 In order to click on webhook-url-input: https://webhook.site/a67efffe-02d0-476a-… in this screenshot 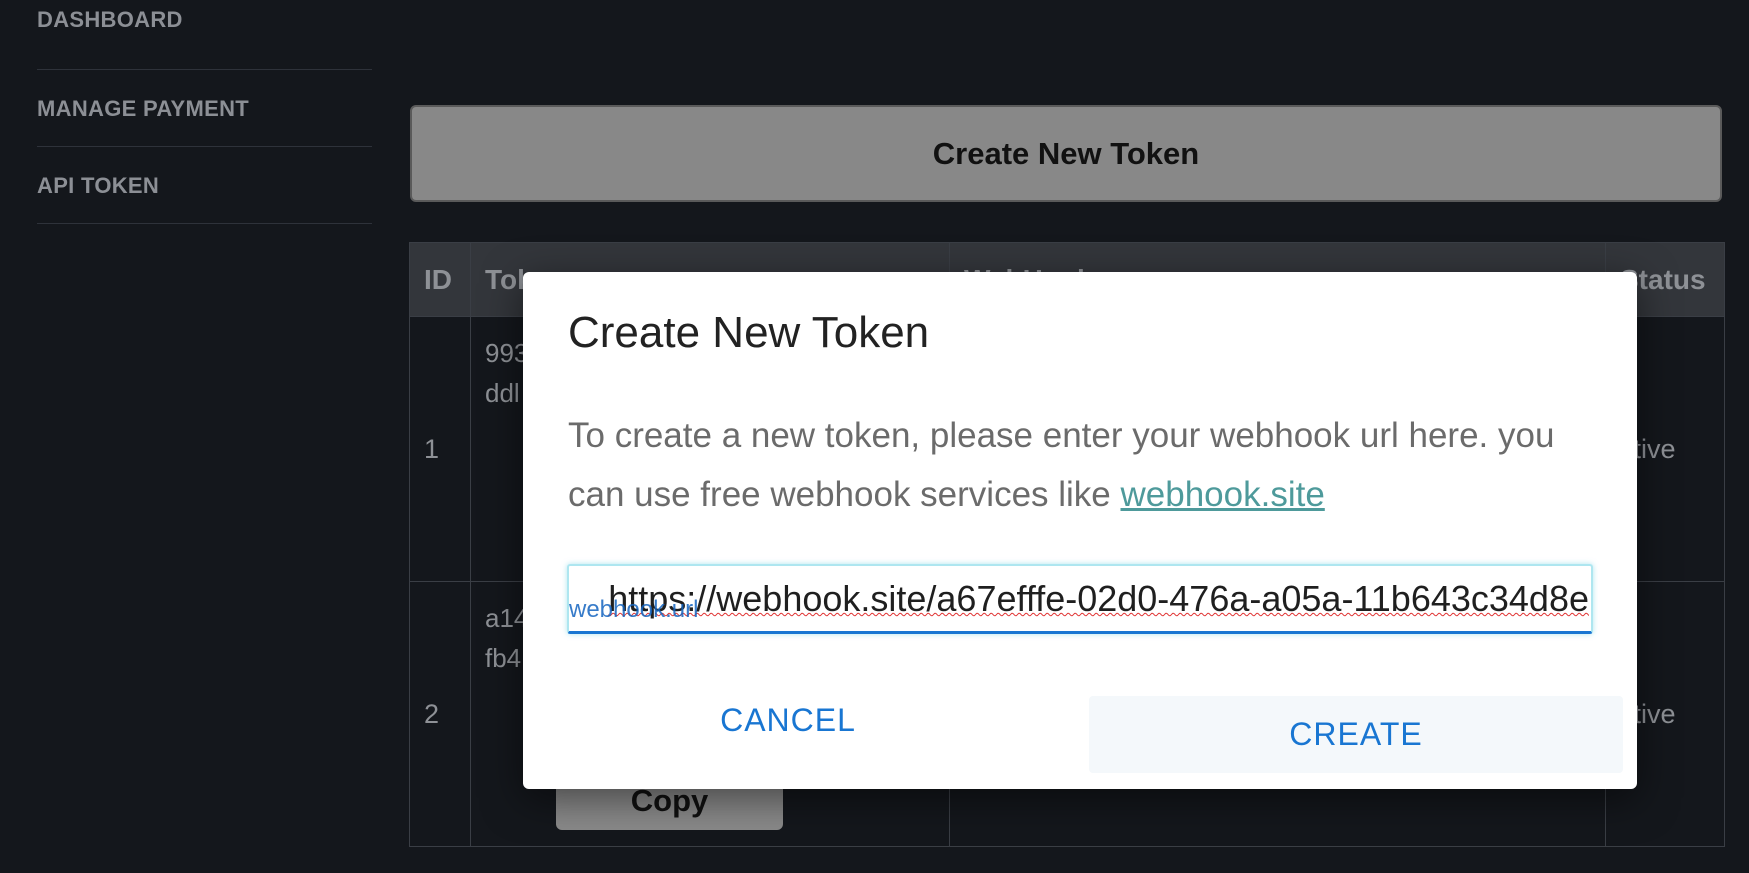, I will do `click(1080, 599)`.